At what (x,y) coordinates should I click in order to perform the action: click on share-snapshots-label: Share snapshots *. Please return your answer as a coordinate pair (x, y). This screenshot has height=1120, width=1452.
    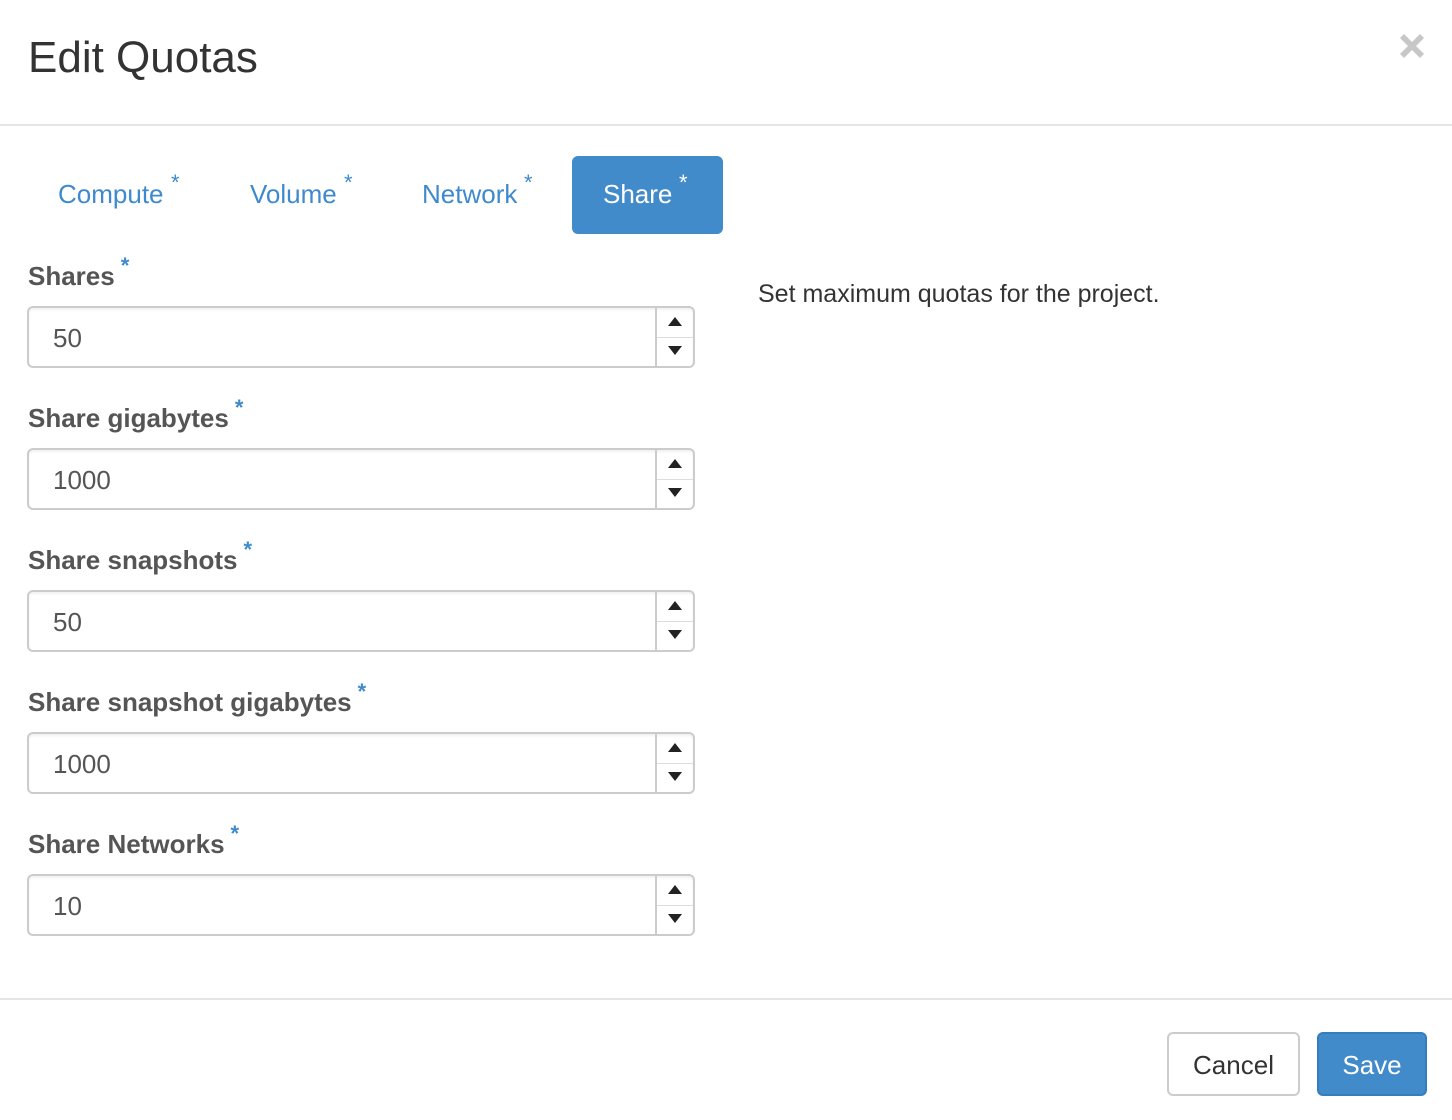
    Looking at the image, I should click on (140, 557).